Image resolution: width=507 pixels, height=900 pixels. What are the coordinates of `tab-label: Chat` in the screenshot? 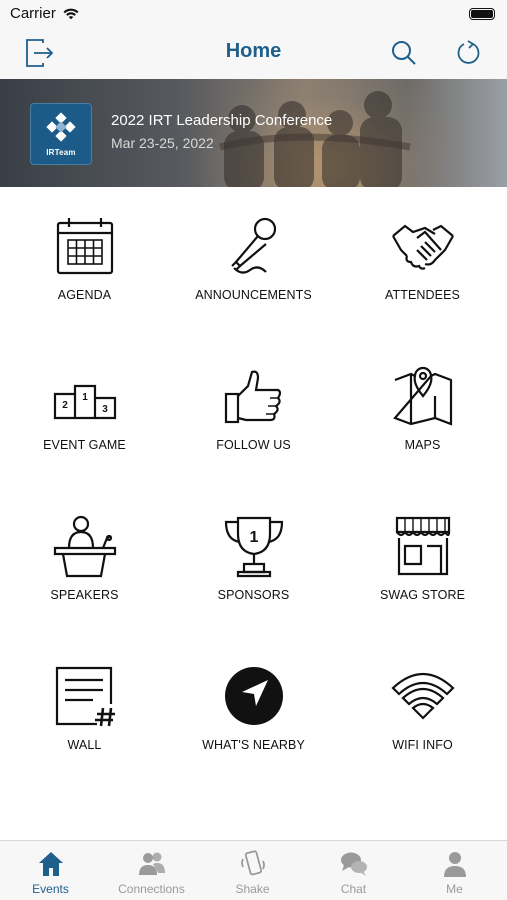 It's located at (353, 889).